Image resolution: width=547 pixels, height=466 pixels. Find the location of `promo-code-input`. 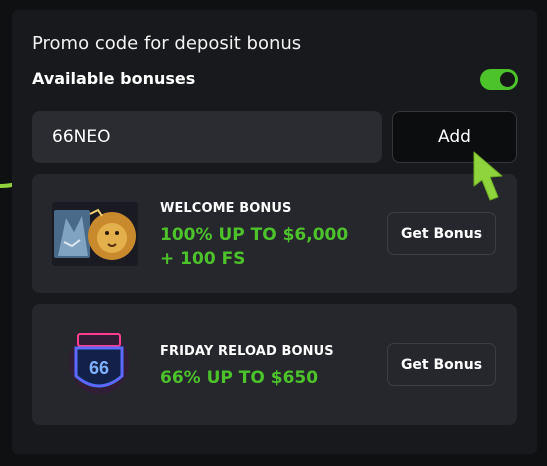

promo-code-input is located at coordinates (207, 137).